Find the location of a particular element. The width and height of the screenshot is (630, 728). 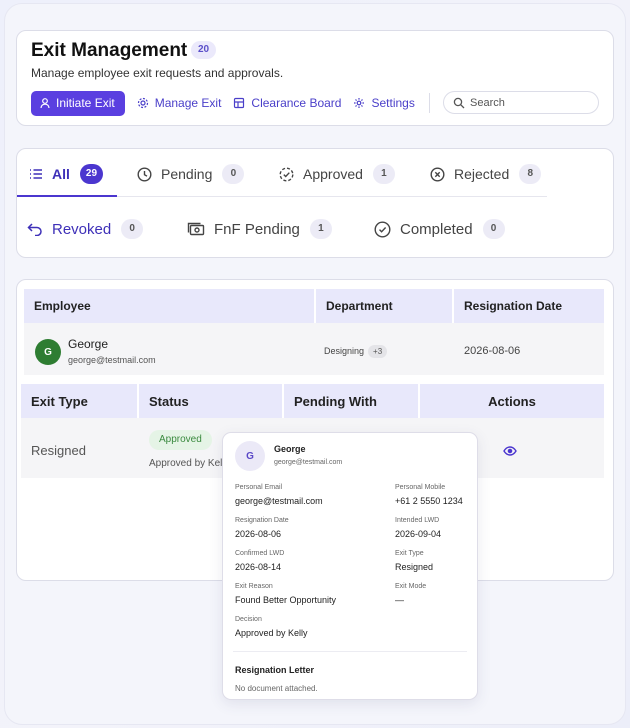

avatar: G is located at coordinates (48, 352).